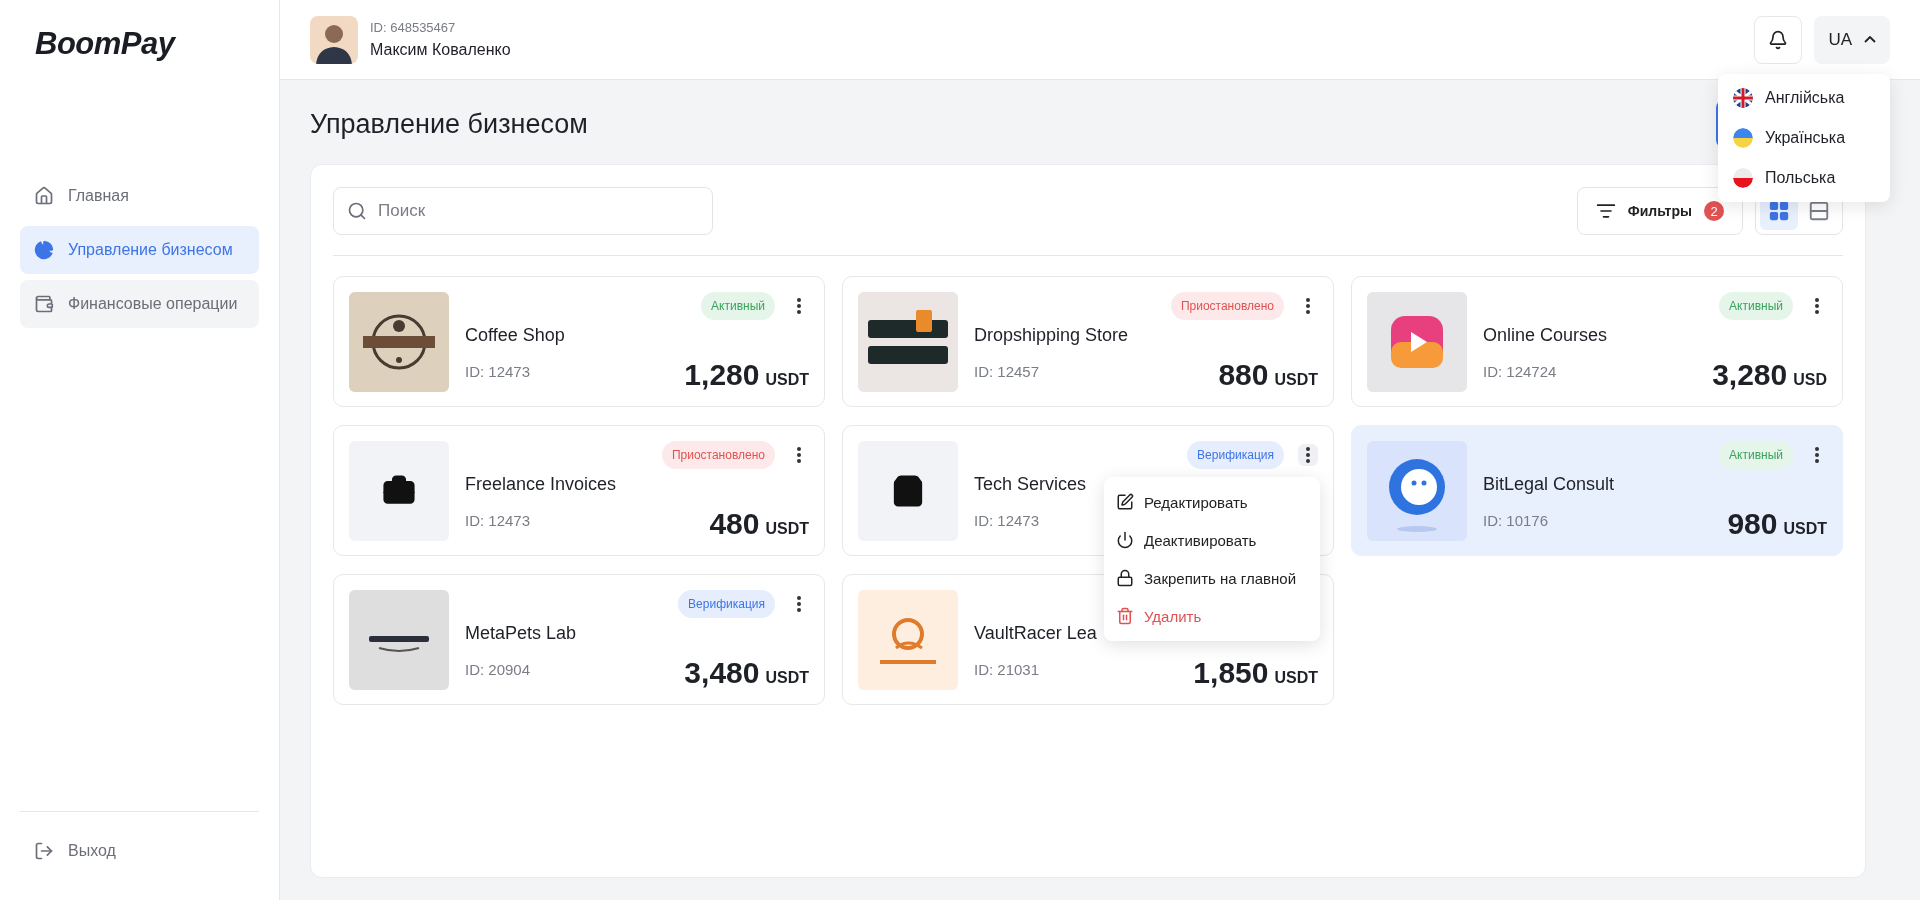 Image resolution: width=1920 pixels, height=900 pixels. What do you see at coordinates (413, 27) in the screenshot?
I see `user-id: ID: 648535467` at bounding box center [413, 27].